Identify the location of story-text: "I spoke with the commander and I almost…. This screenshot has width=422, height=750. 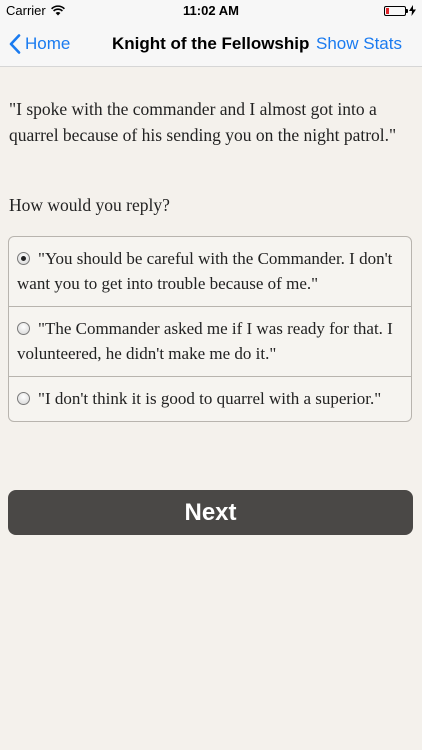
(203, 122).